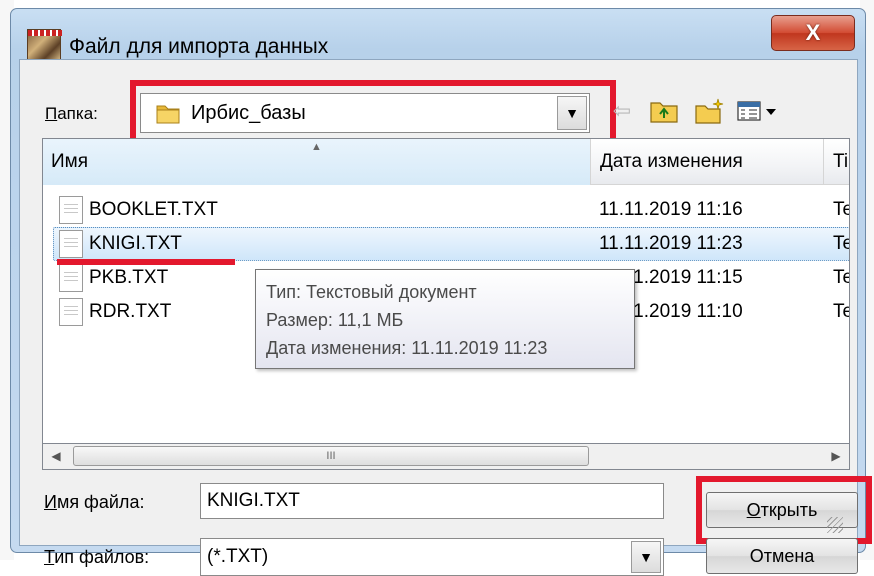 This screenshot has width=874, height=576. I want to click on tooltip-size: Размер: 11,1 МБ, so click(335, 320).